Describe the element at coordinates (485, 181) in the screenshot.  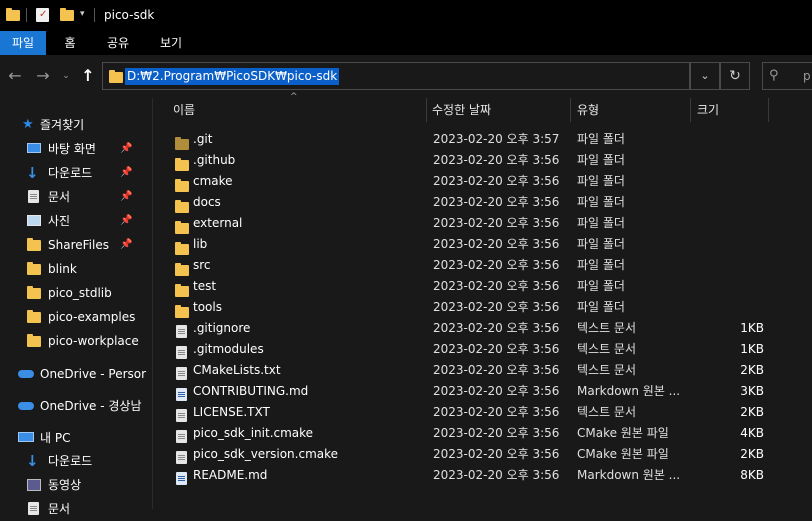
I see `table-row: cmake 2023-02-20 오후 3:56 파일 폴더` at that location.